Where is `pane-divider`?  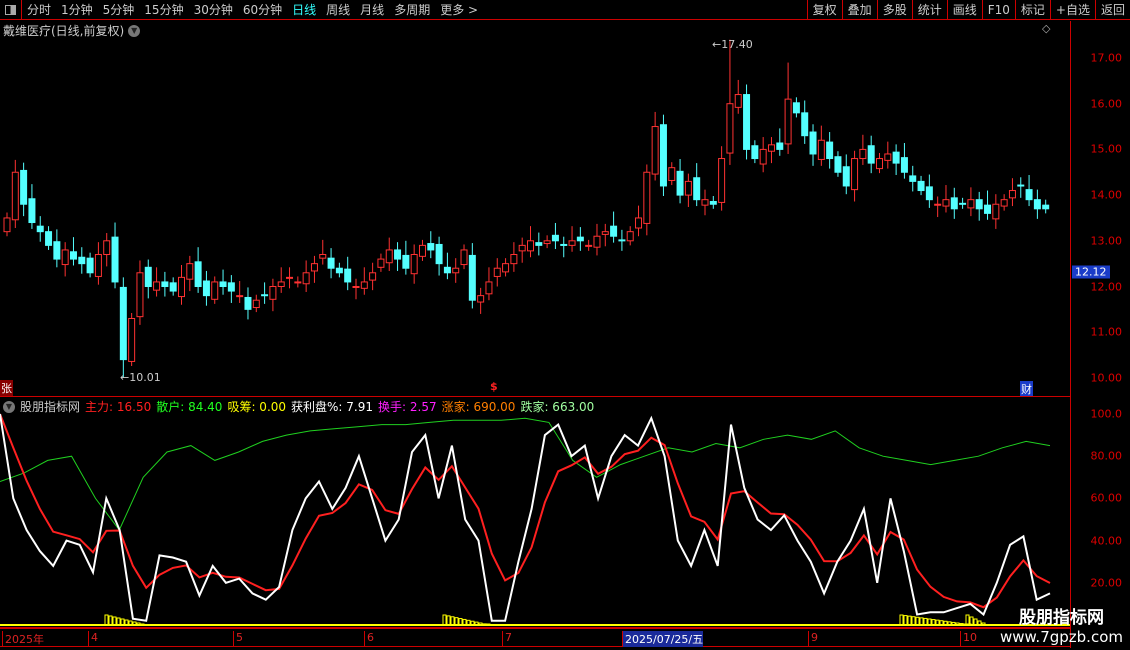
pane-divider is located at coordinates (535, 396).